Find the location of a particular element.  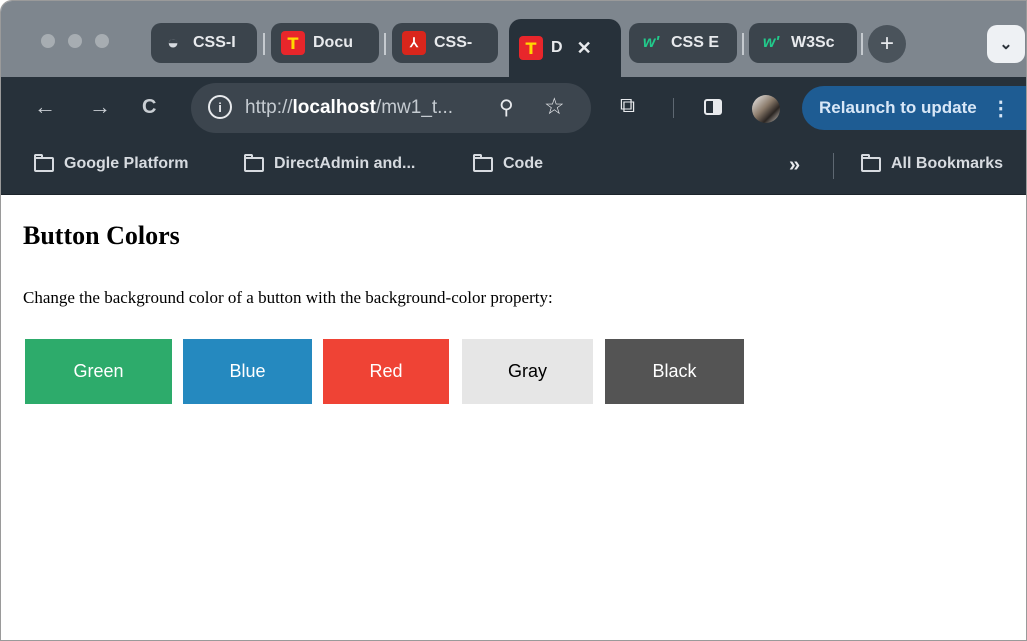

tab-search-button: ⌄ is located at coordinates (1006, 44).